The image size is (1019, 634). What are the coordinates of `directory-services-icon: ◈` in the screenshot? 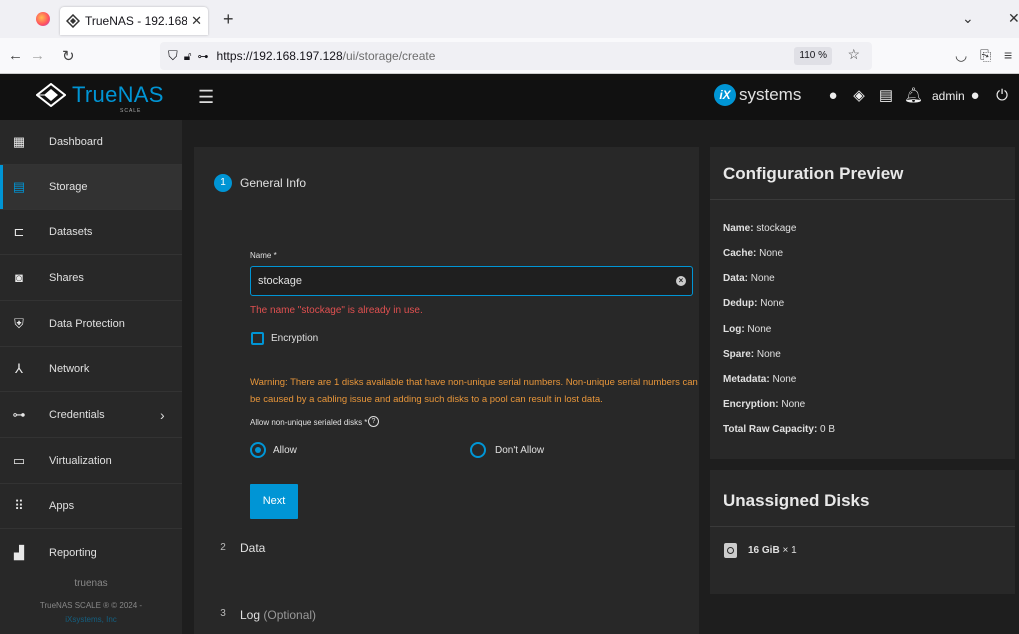 It's located at (859, 96).